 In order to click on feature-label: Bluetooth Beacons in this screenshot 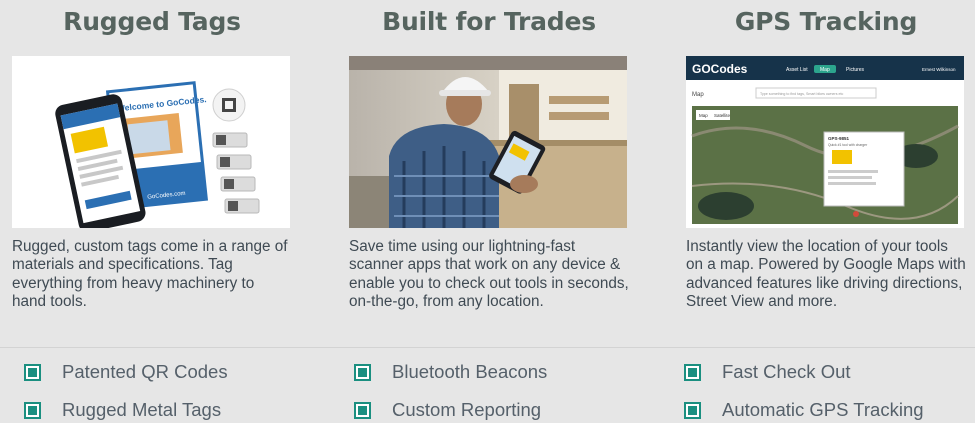, I will do `click(470, 371)`.